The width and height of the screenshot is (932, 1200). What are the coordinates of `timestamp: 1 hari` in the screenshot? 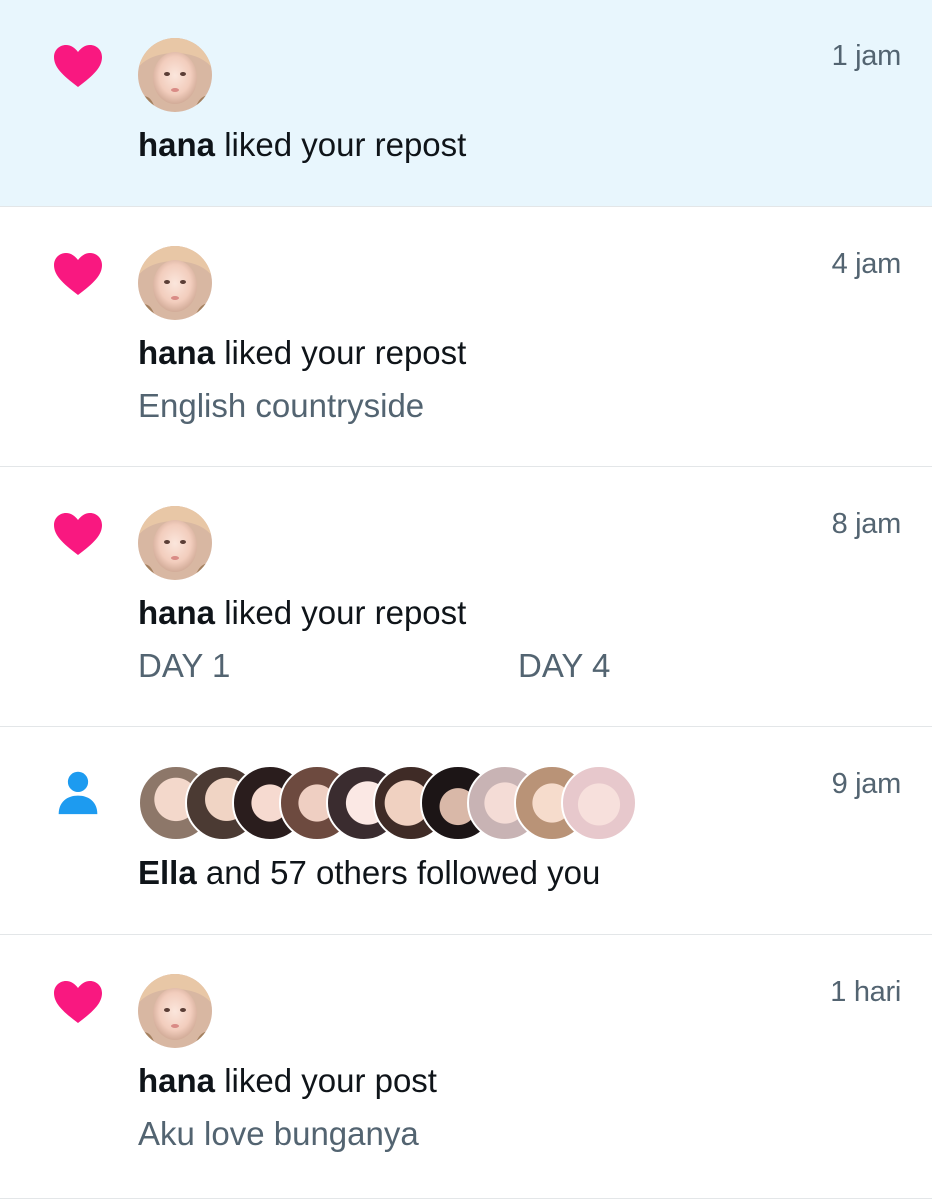 It's located at (865, 992).